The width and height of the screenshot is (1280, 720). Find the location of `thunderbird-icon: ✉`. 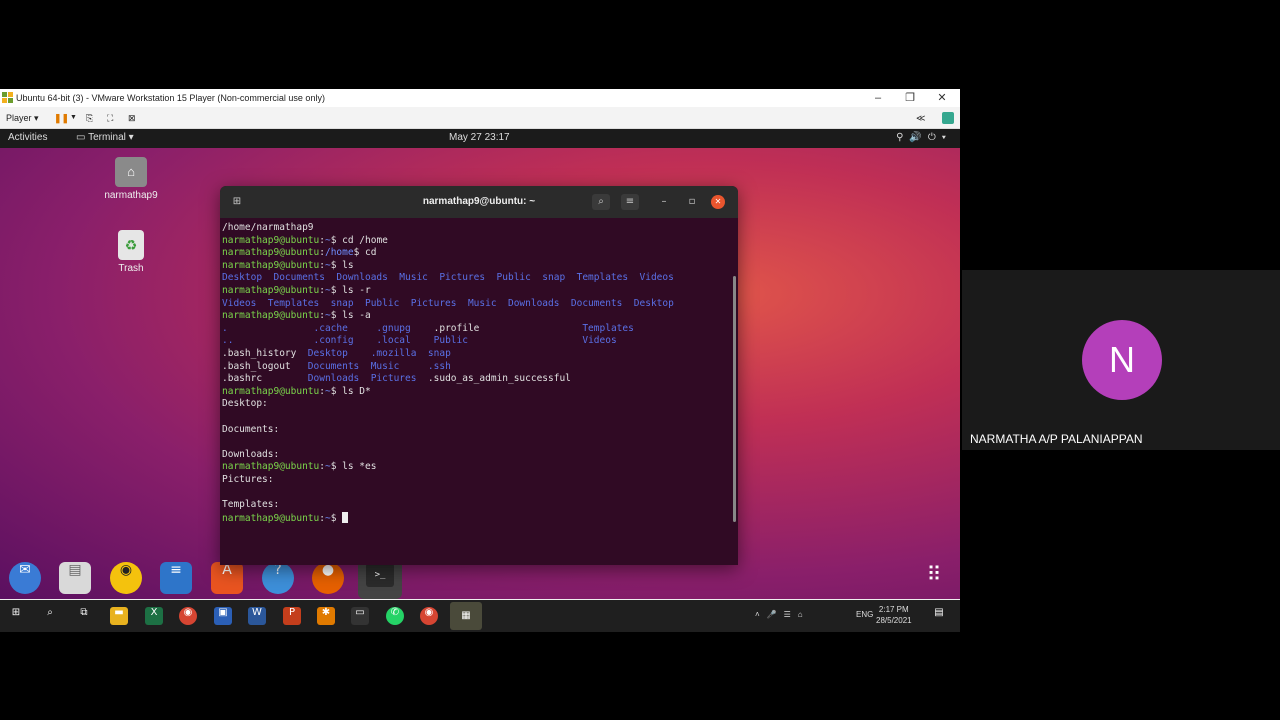

thunderbird-icon: ✉ is located at coordinates (25, 578).